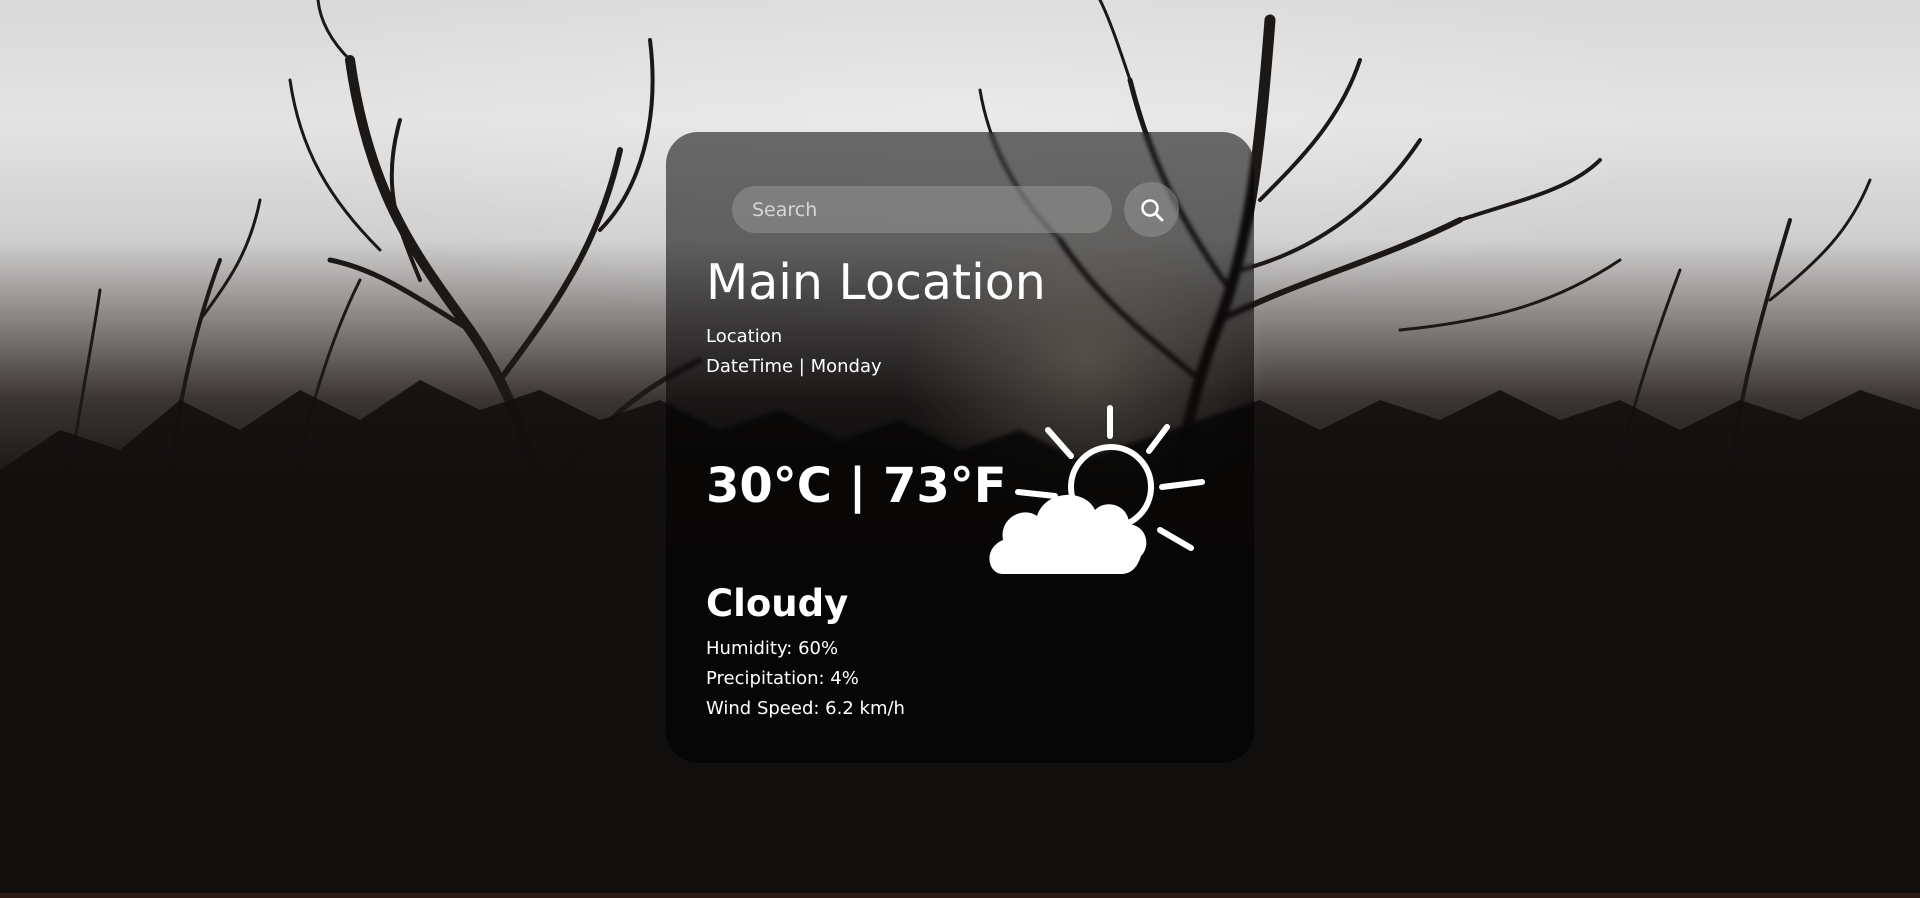  Describe the element at coordinates (782, 678) in the screenshot. I see `precipitation-label: Precipitation: 4%` at that location.